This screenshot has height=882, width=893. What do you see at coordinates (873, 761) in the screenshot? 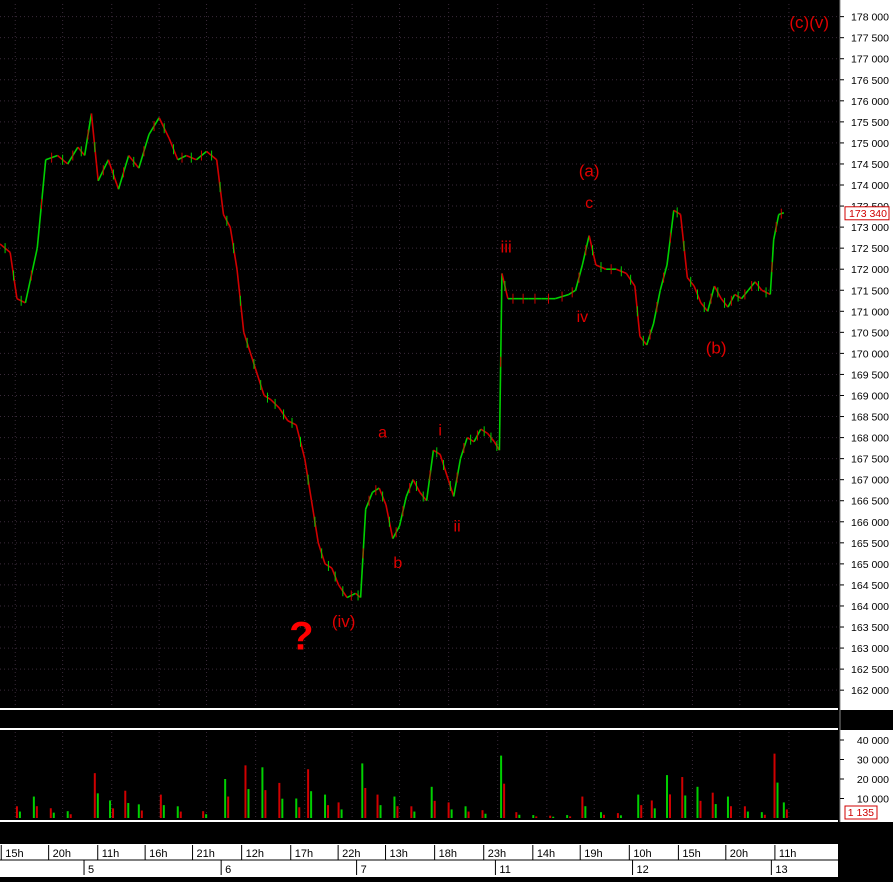
I see `volume-tick-label: 30 000` at bounding box center [873, 761].